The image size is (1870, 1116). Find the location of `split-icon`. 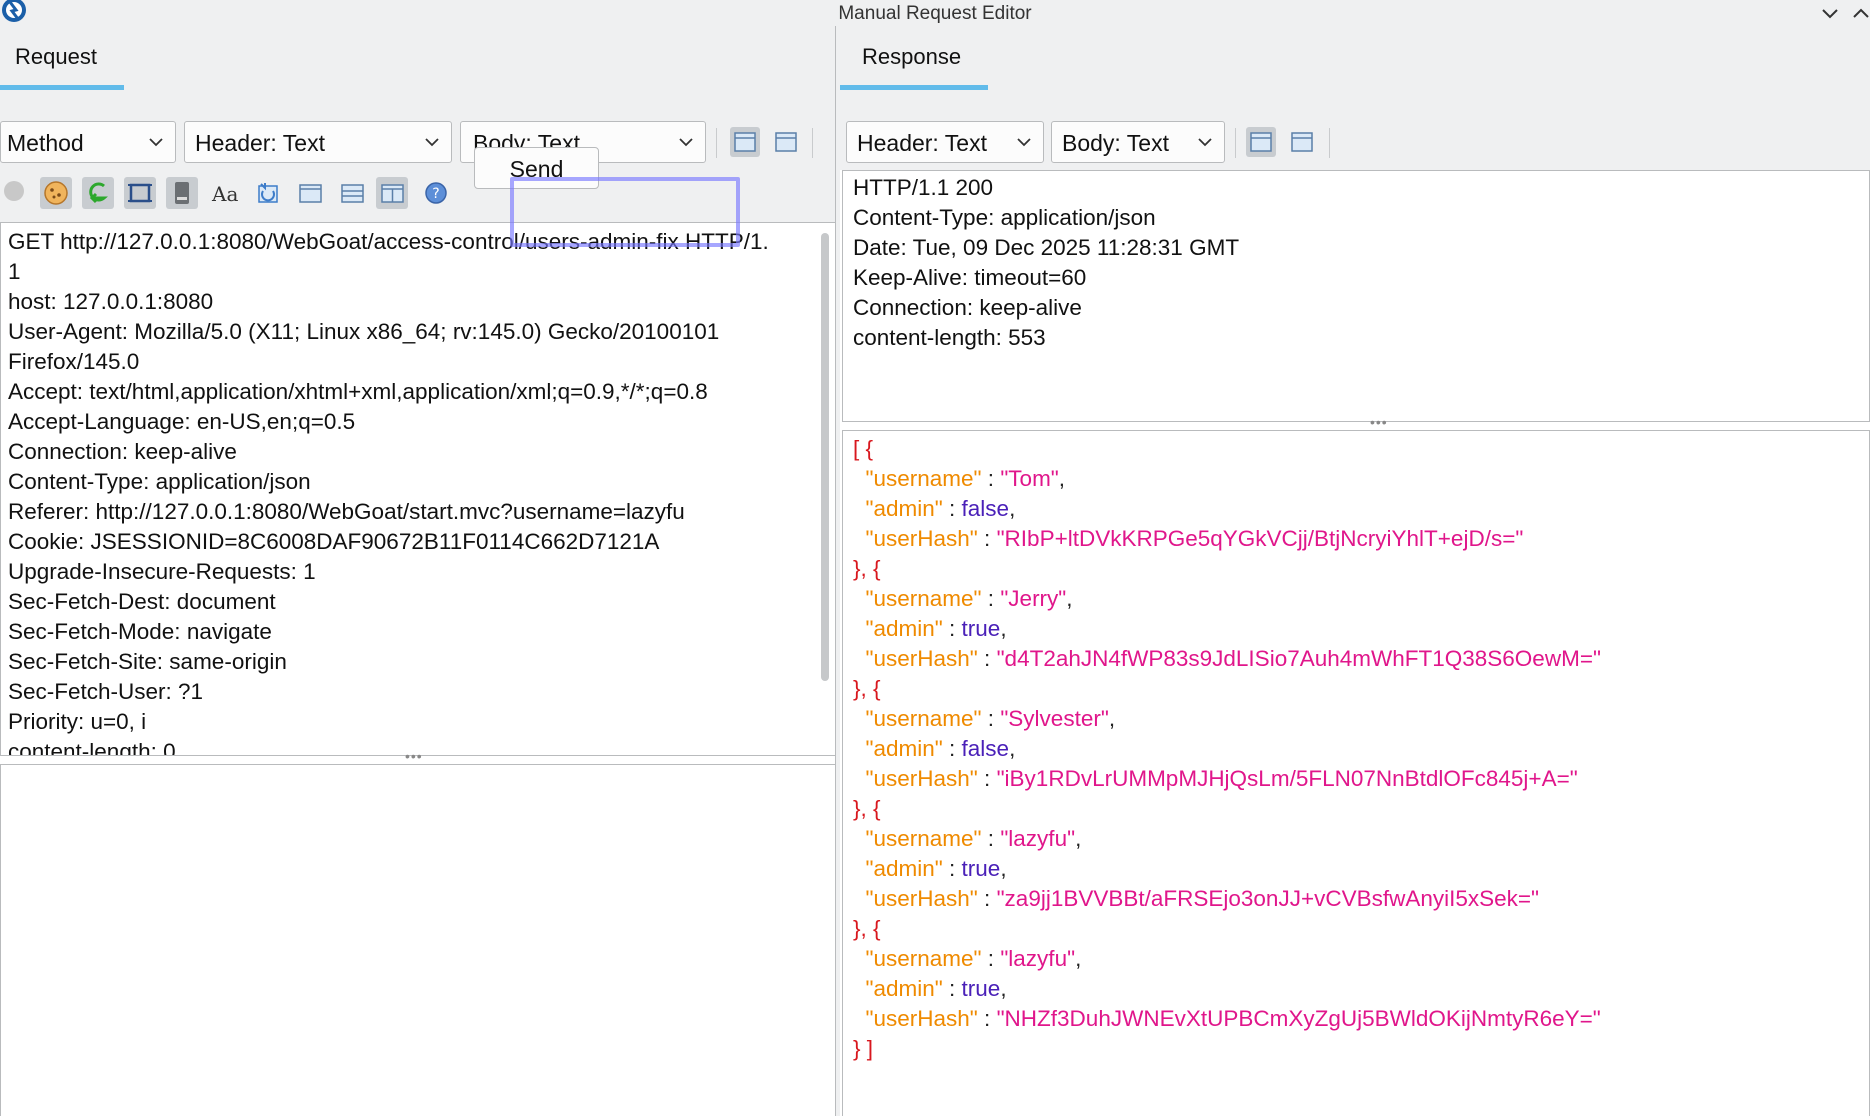

split-icon is located at coordinates (352, 193).